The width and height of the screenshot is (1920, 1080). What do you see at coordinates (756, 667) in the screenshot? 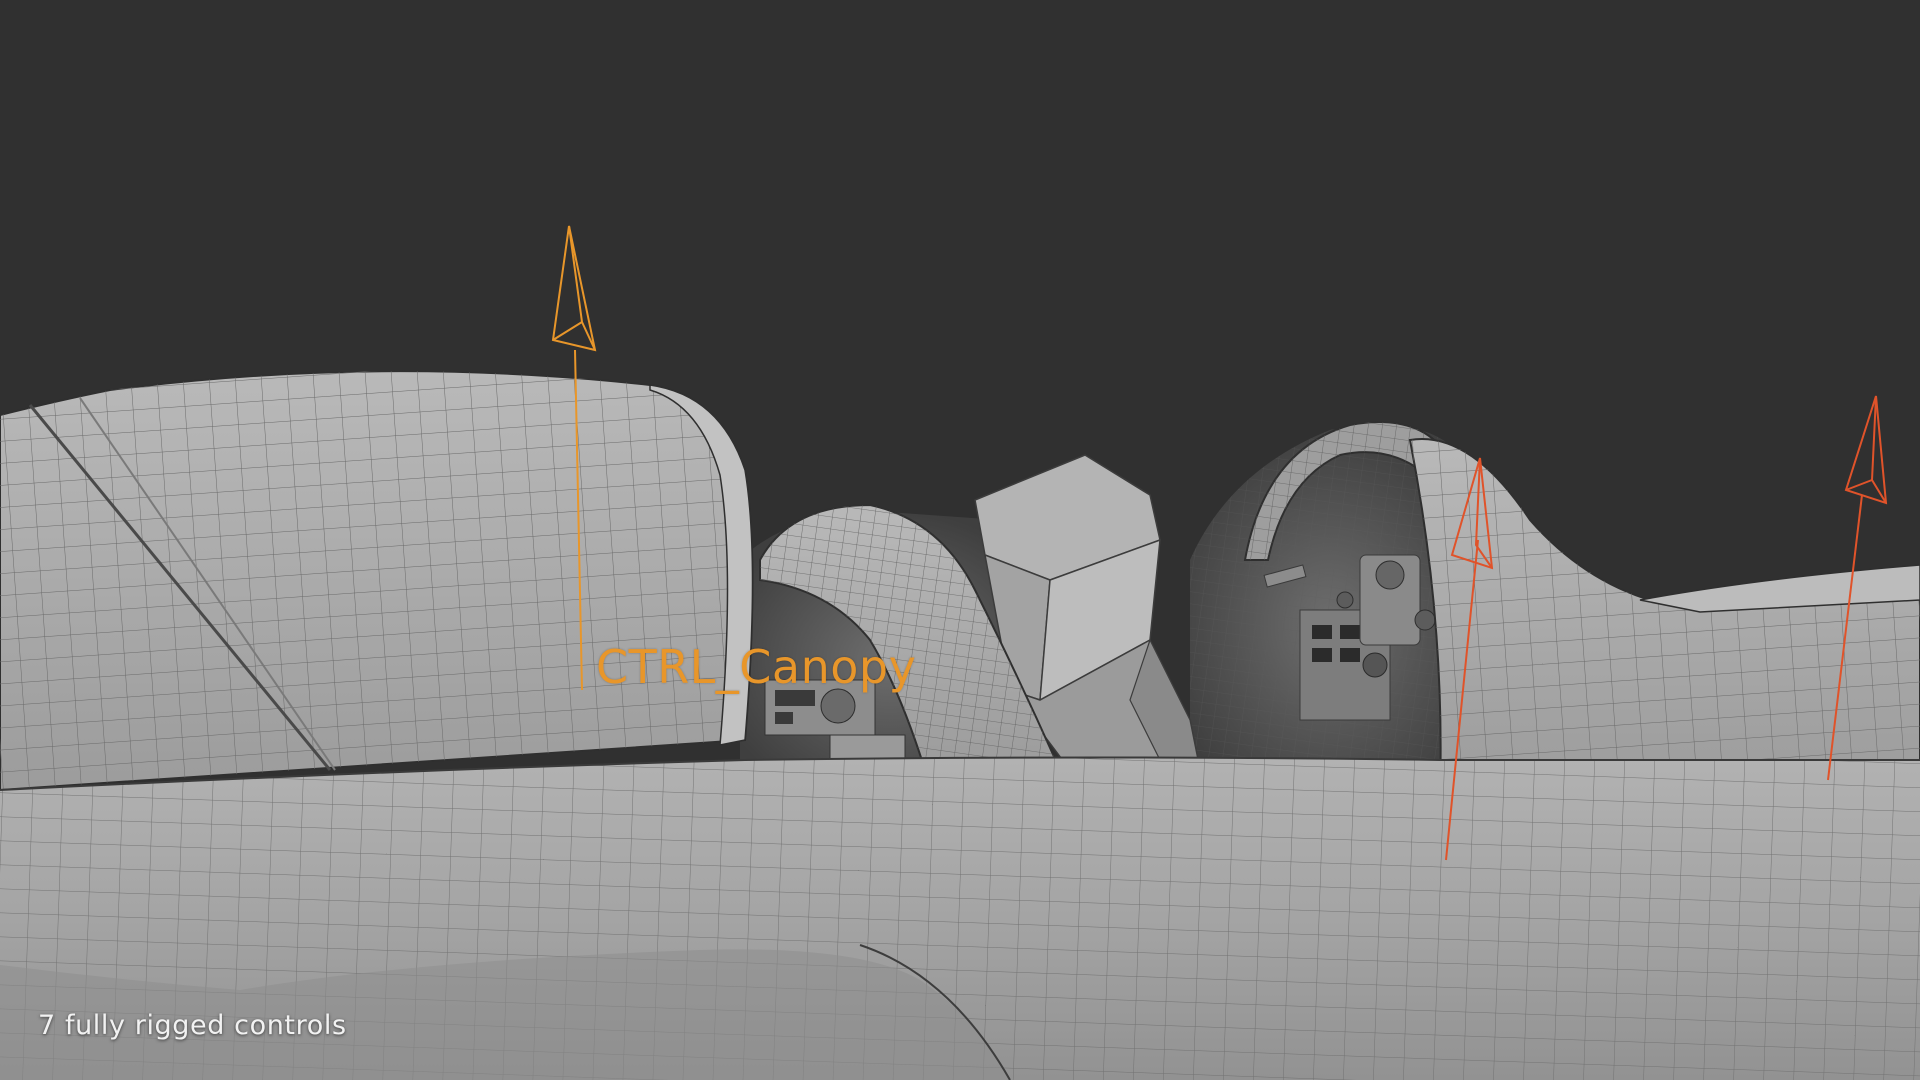
I see `ctrl-canopy-label: CTRL_Canopy` at bounding box center [756, 667].